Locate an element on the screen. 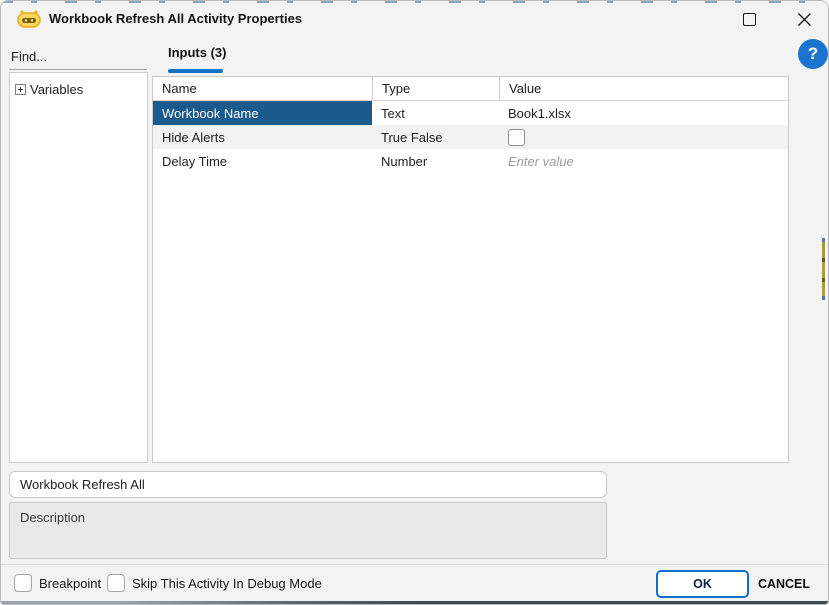  cell-name-selected: Workbook Name is located at coordinates (262, 113).